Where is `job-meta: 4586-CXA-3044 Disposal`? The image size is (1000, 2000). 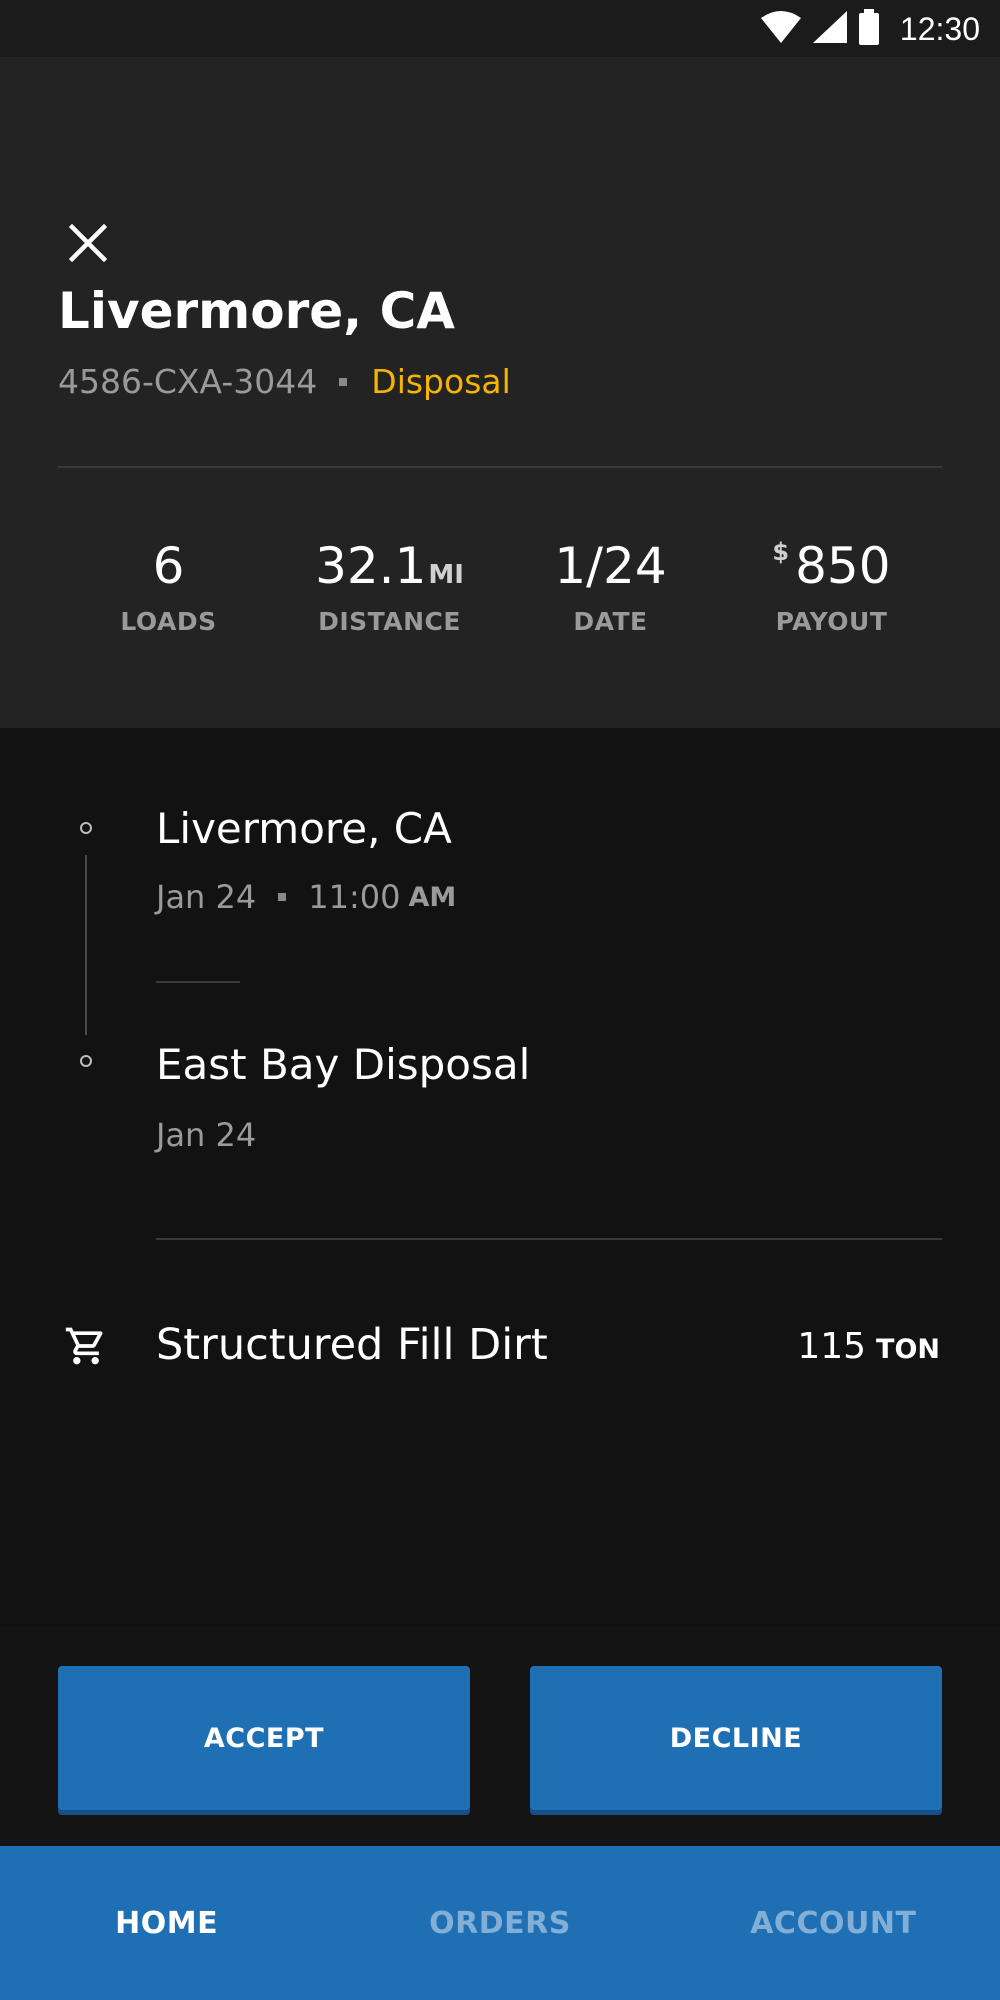
job-meta: 4586-CXA-3044 Disposal is located at coordinates (284, 381).